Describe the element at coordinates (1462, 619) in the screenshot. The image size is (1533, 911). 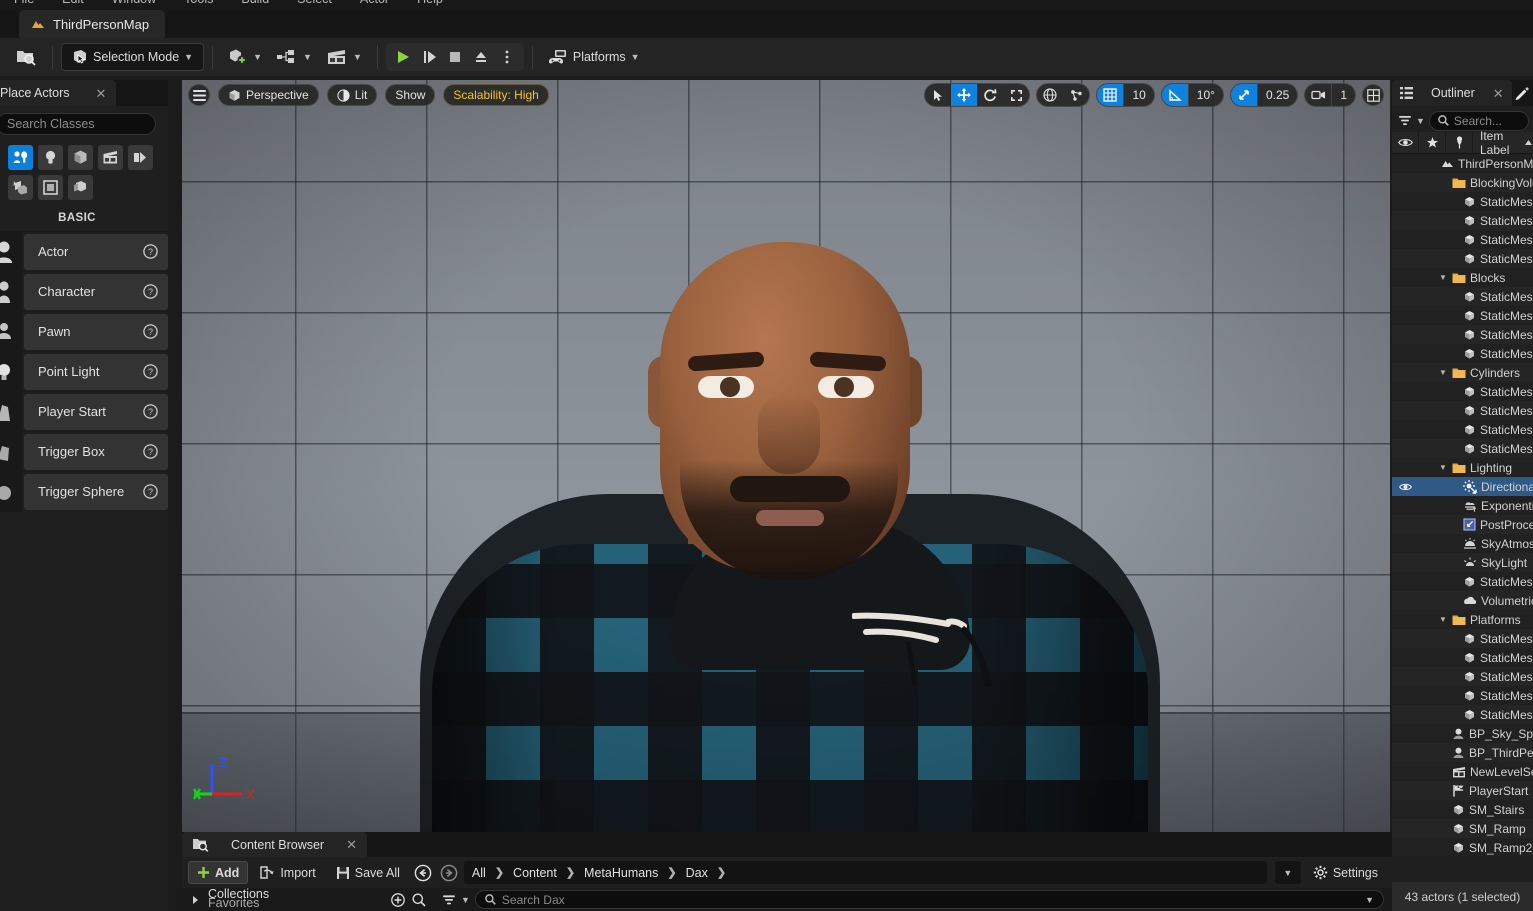
I see `outliner-row: ▼ Platforms` at that location.